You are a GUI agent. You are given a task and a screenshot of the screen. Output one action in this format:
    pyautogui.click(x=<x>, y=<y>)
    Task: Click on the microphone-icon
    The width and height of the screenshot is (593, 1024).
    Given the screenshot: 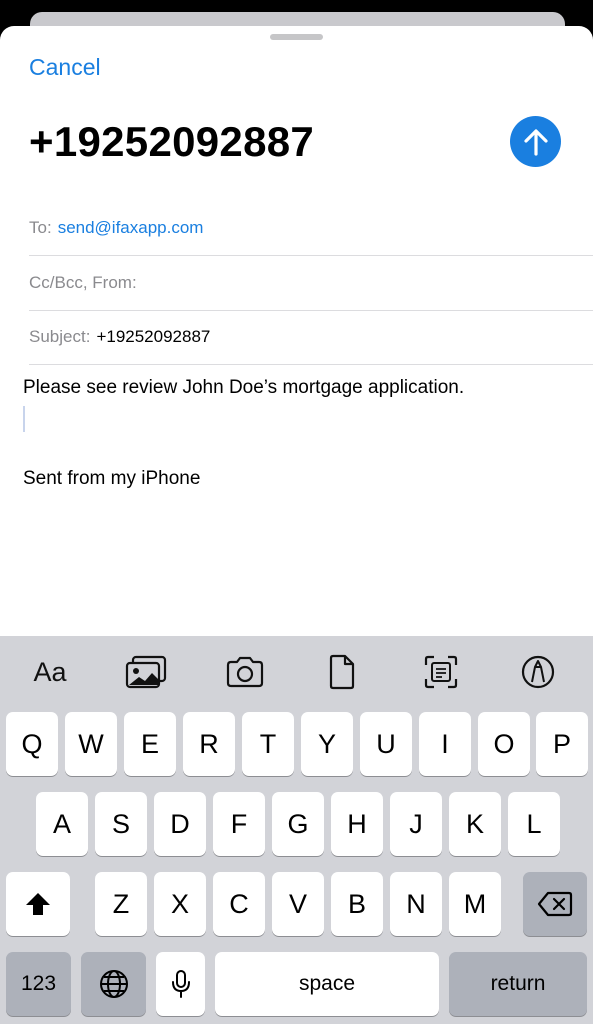 What is the action you would take?
    pyautogui.click(x=180, y=984)
    